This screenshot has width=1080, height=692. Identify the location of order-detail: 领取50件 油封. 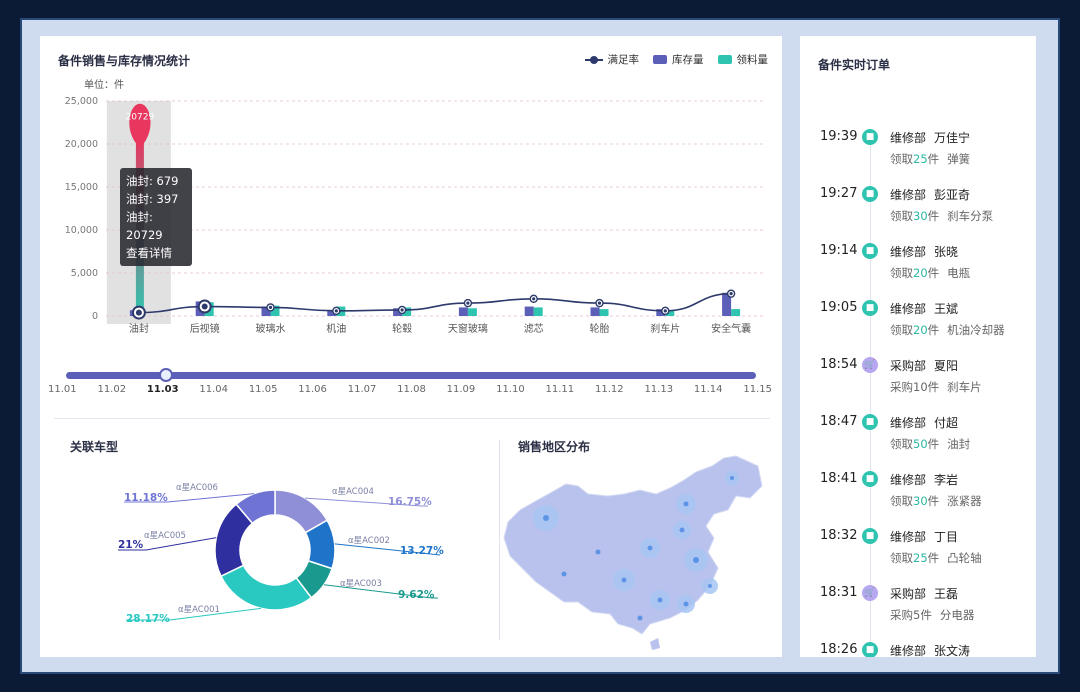
(930, 444).